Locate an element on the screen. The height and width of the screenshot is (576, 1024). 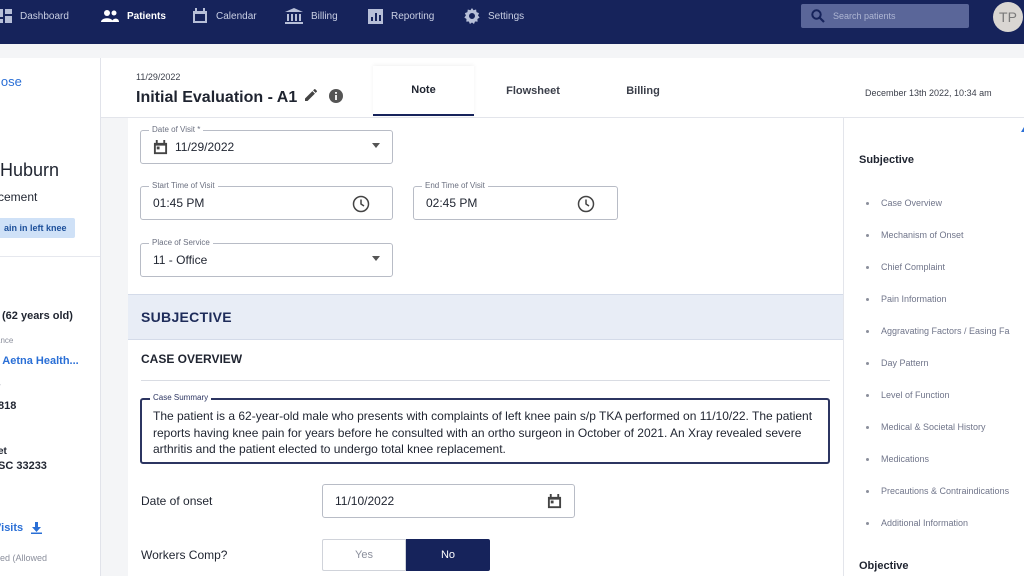
start-time-label: Start Time of Visit is located at coordinates (183, 185).